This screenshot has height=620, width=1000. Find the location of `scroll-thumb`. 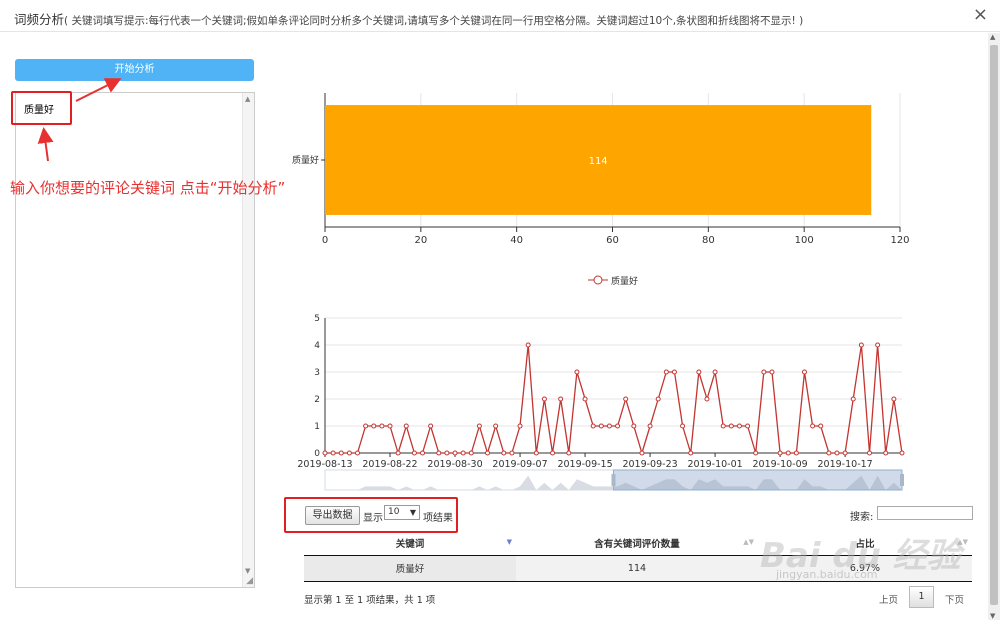

scroll-thumb is located at coordinates (994, 325).